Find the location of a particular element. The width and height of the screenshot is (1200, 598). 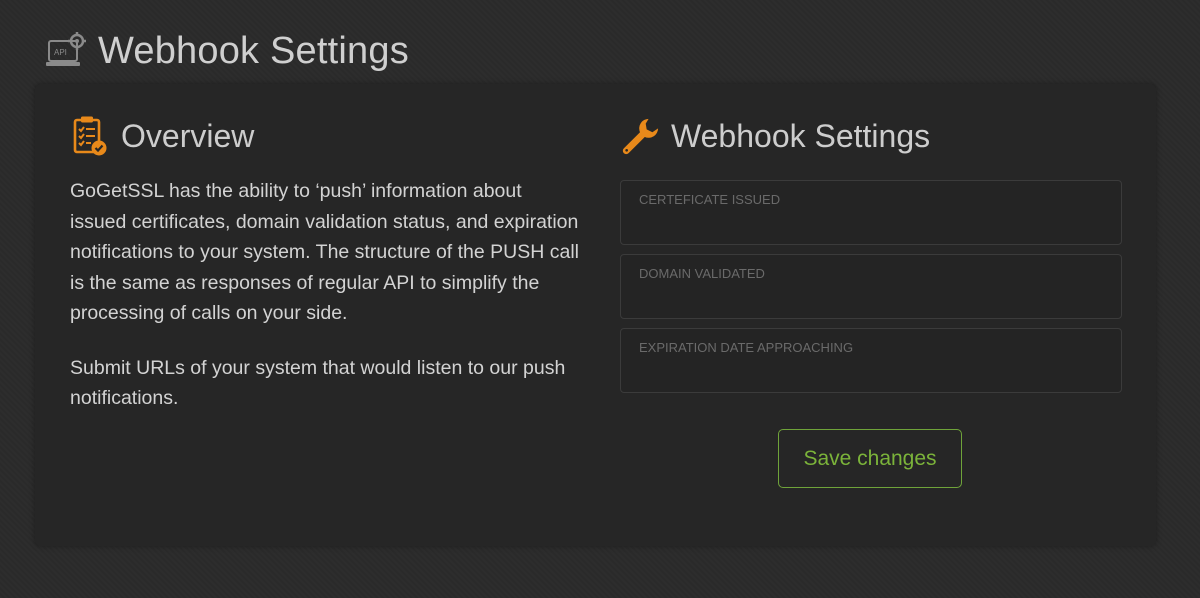

certificate-issued-label: CERTEFICATE ISSUED is located at coordinates (710, 199).